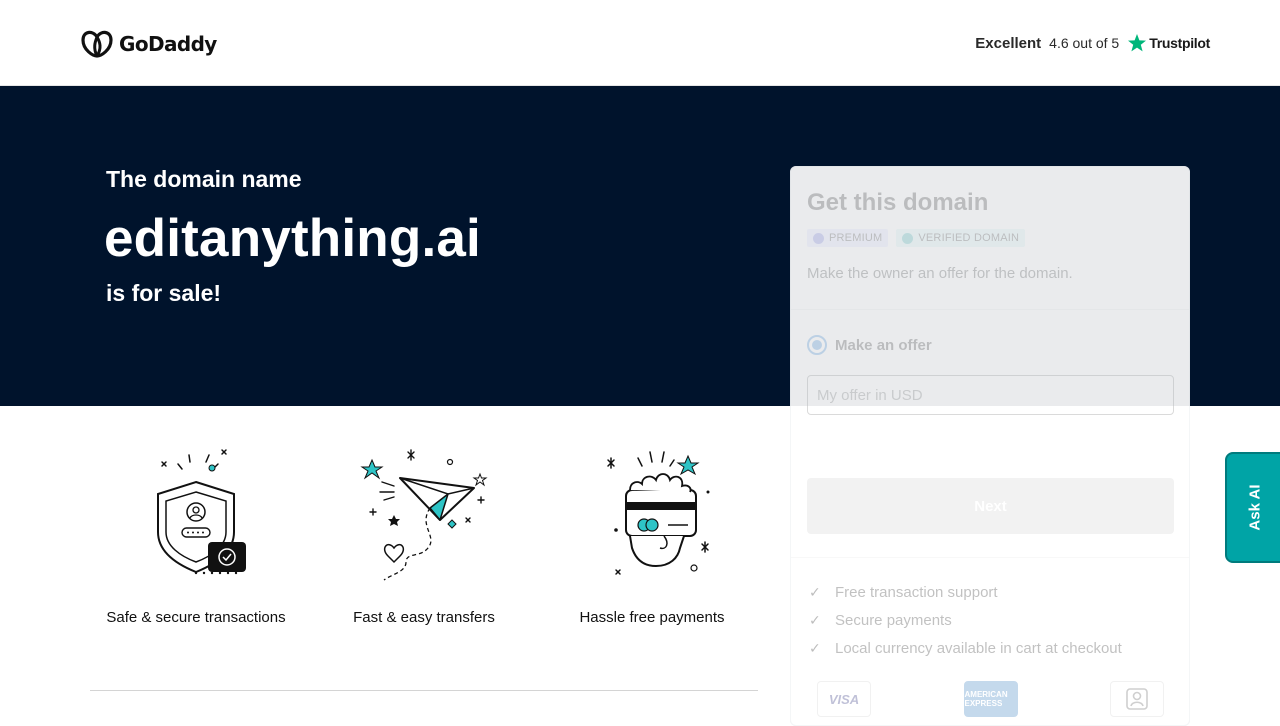 The height and width of the screenshot is (726, 1280). I want to click on benefit-item: Secure payments, so click(964, 625).